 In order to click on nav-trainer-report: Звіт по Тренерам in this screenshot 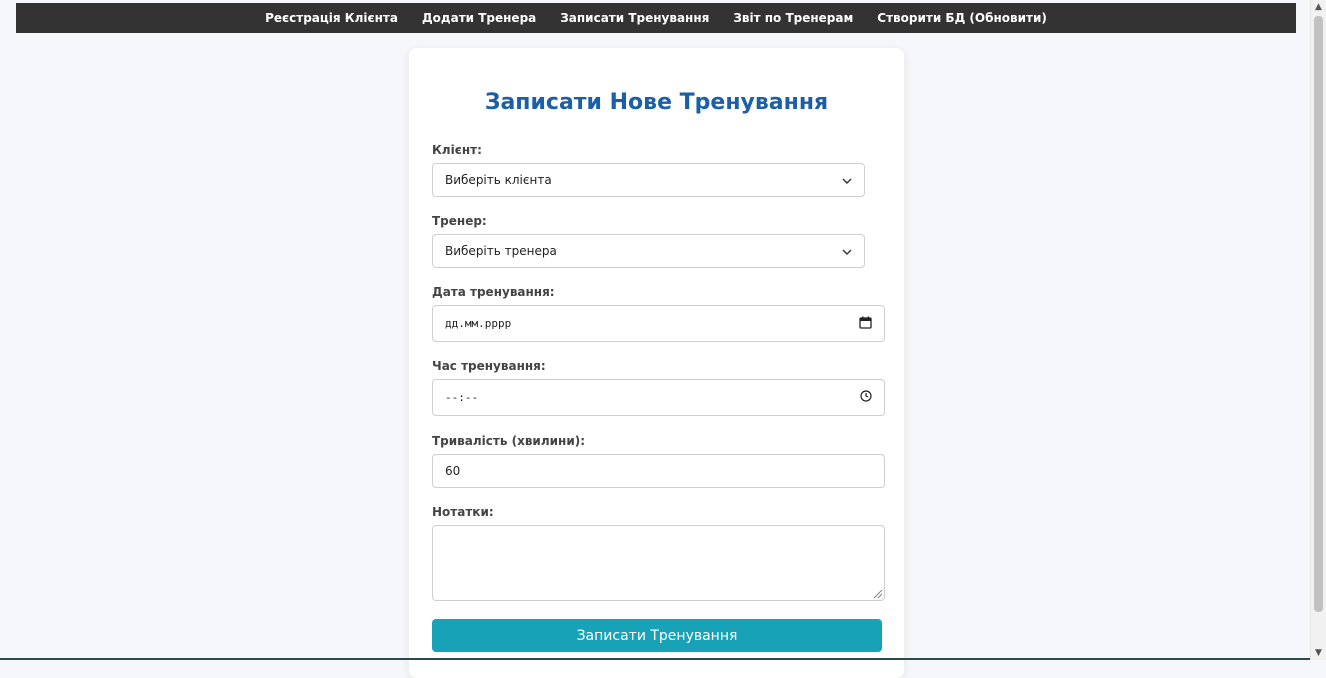, I will do `click(793, 18)`.